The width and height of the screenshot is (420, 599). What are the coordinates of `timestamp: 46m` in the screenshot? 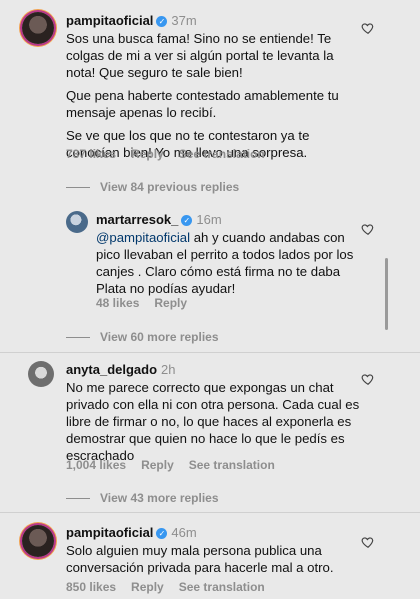 It's located at (184, 532).